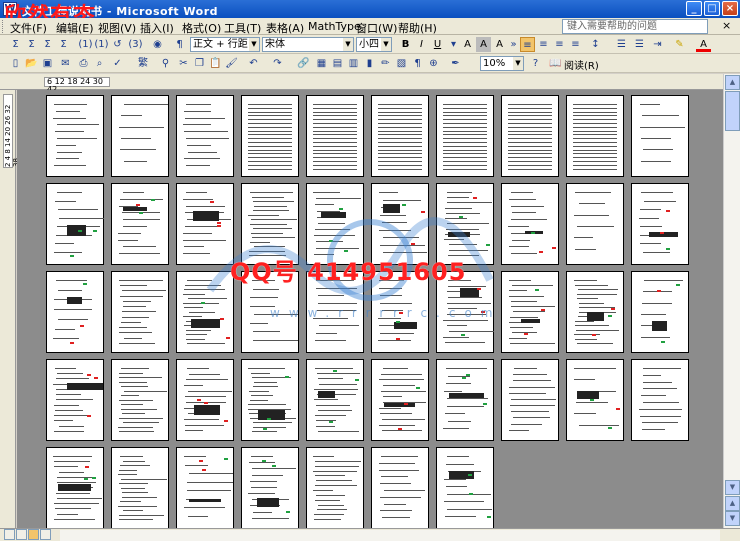  What do you see at coordinates (555, 63) in the screenshot?
I see `read-mode-icon: 📖` at bounding box center [555, 63].